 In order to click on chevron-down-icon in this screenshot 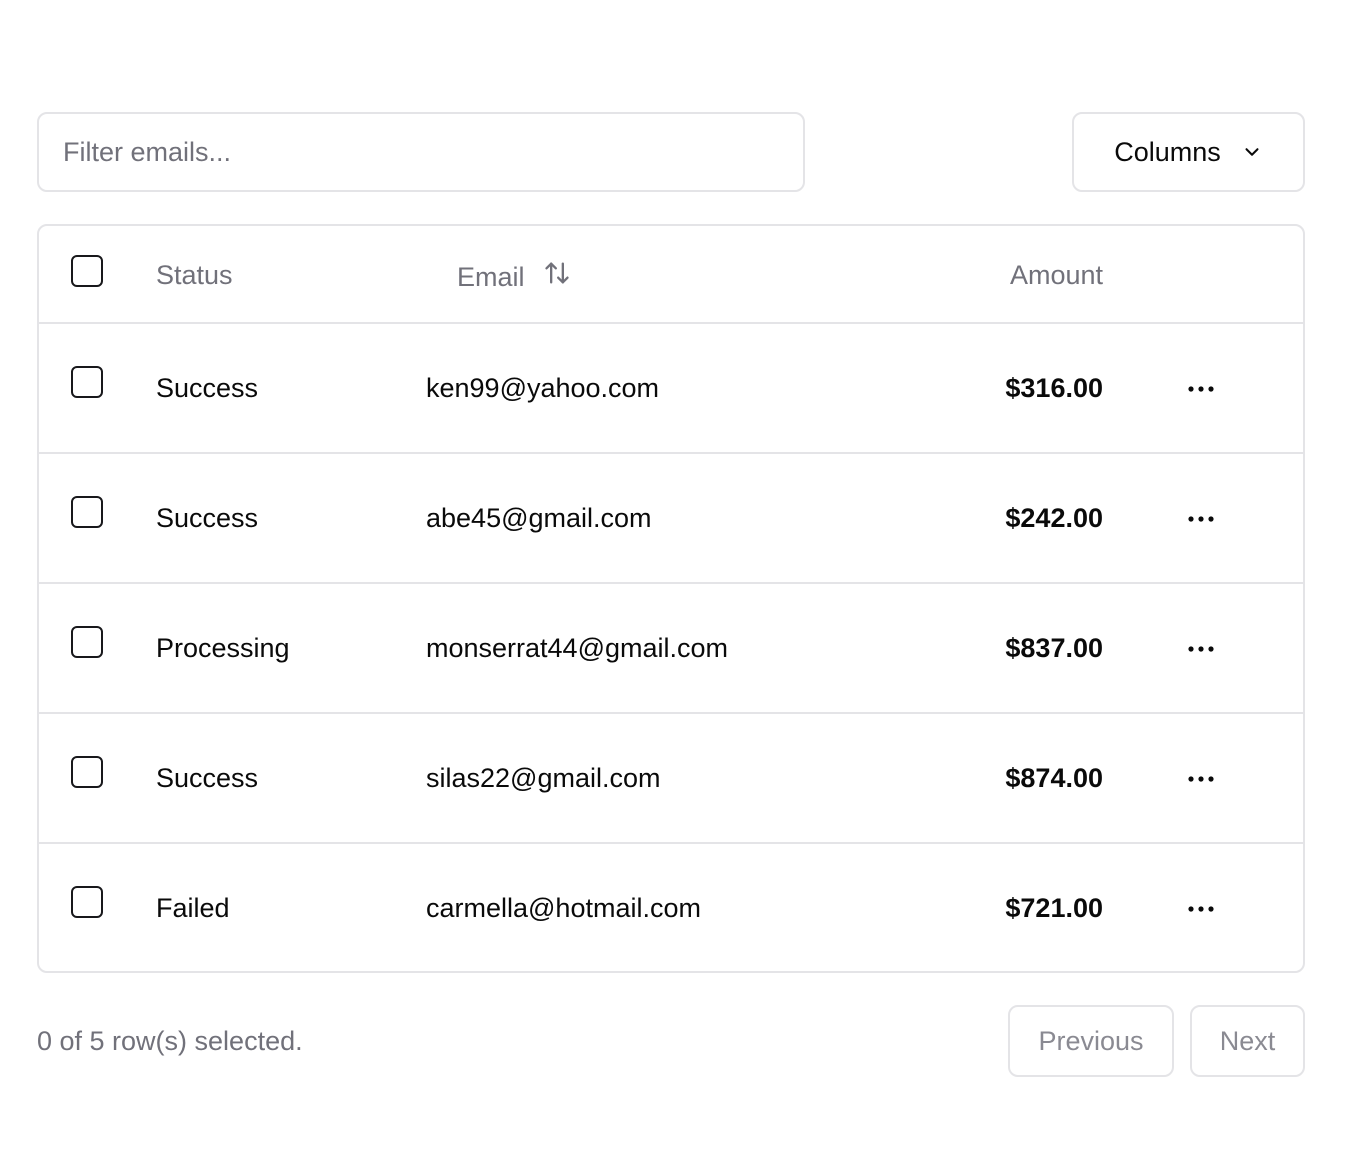, I will do `click(1252, 152)`.